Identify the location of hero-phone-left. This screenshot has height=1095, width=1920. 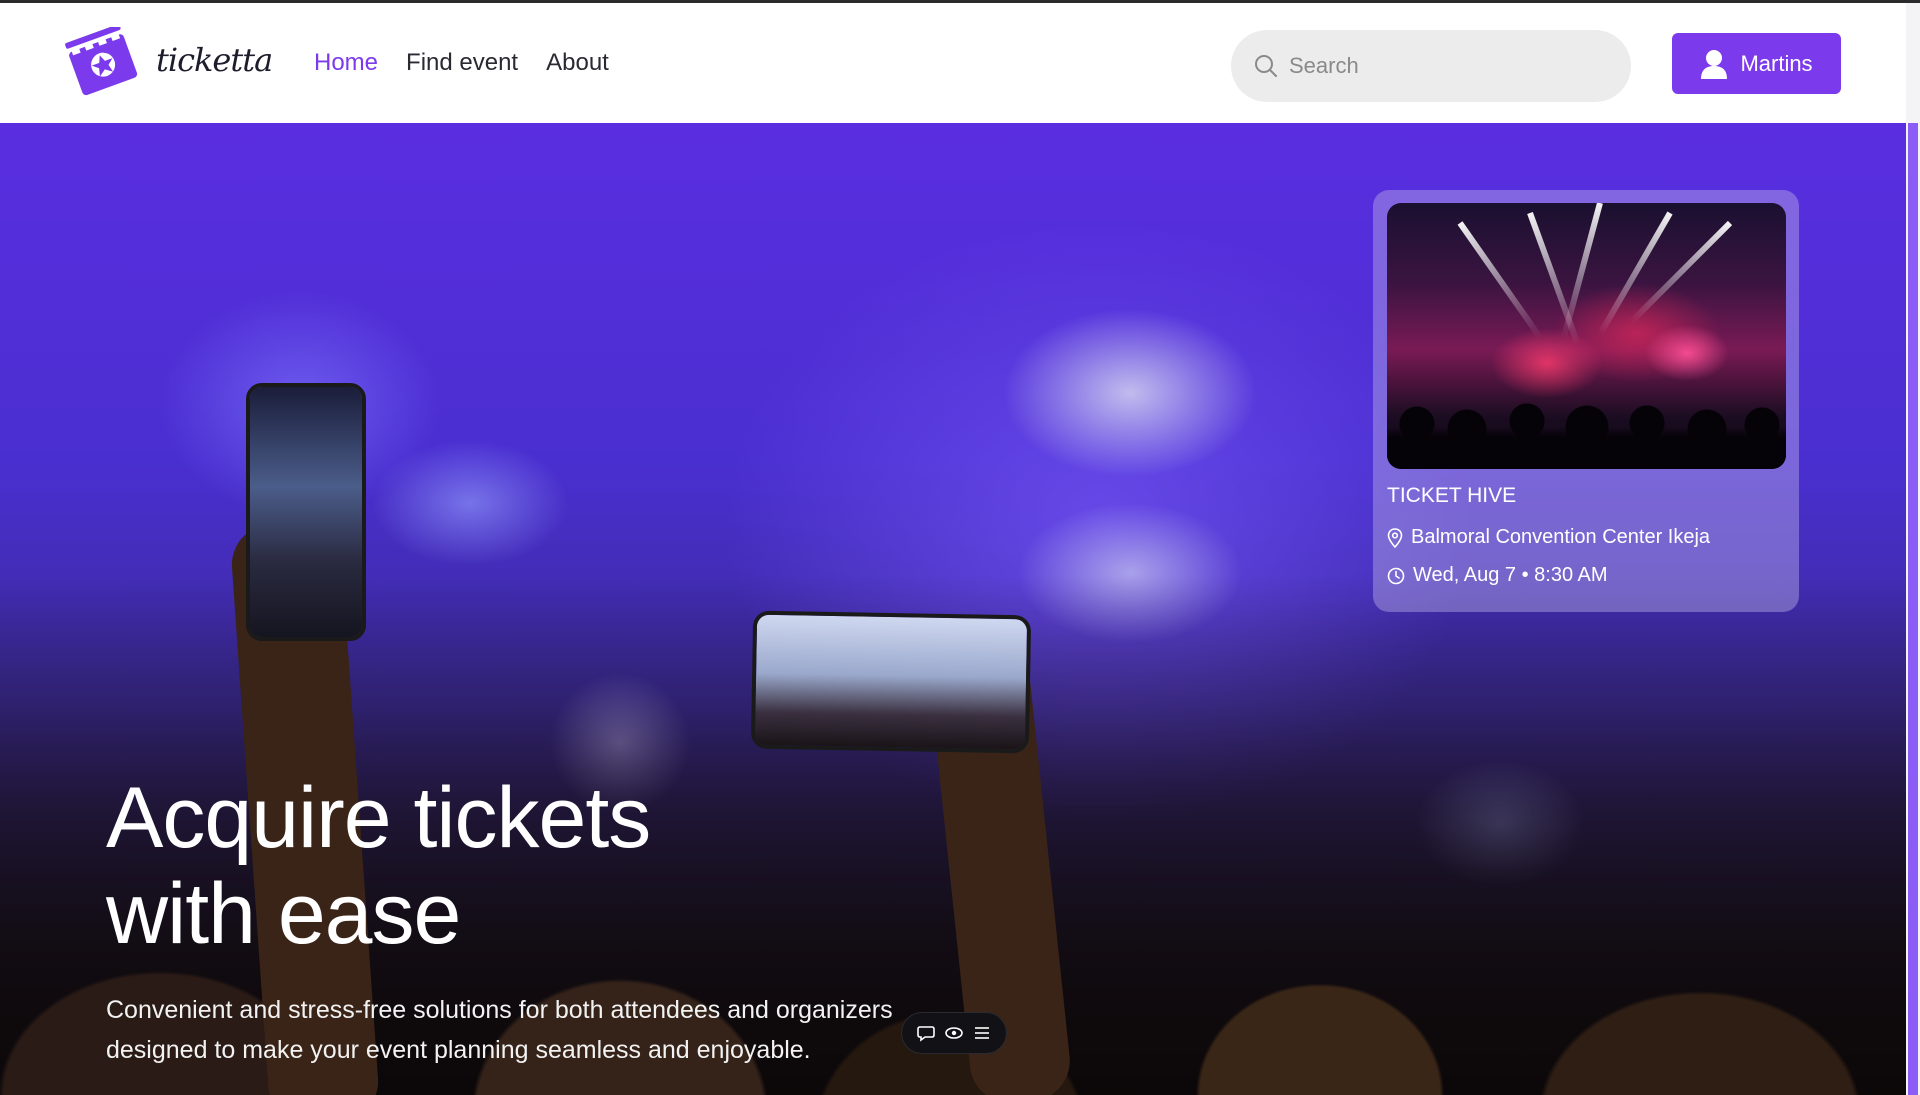
(306, 512).